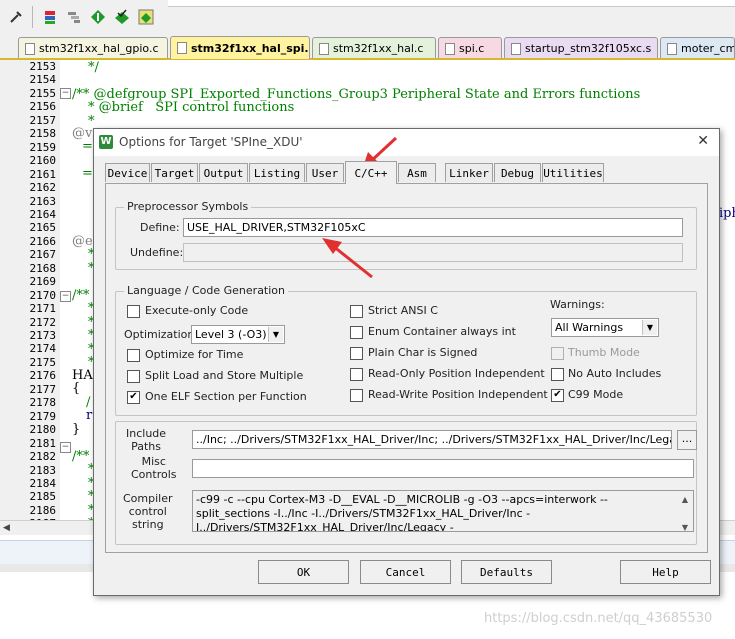  What do you see at coordinates (596, 394) in the screenshot?
I see `c99-mode-label: C99 Mode` at bounding box center [596, 394].